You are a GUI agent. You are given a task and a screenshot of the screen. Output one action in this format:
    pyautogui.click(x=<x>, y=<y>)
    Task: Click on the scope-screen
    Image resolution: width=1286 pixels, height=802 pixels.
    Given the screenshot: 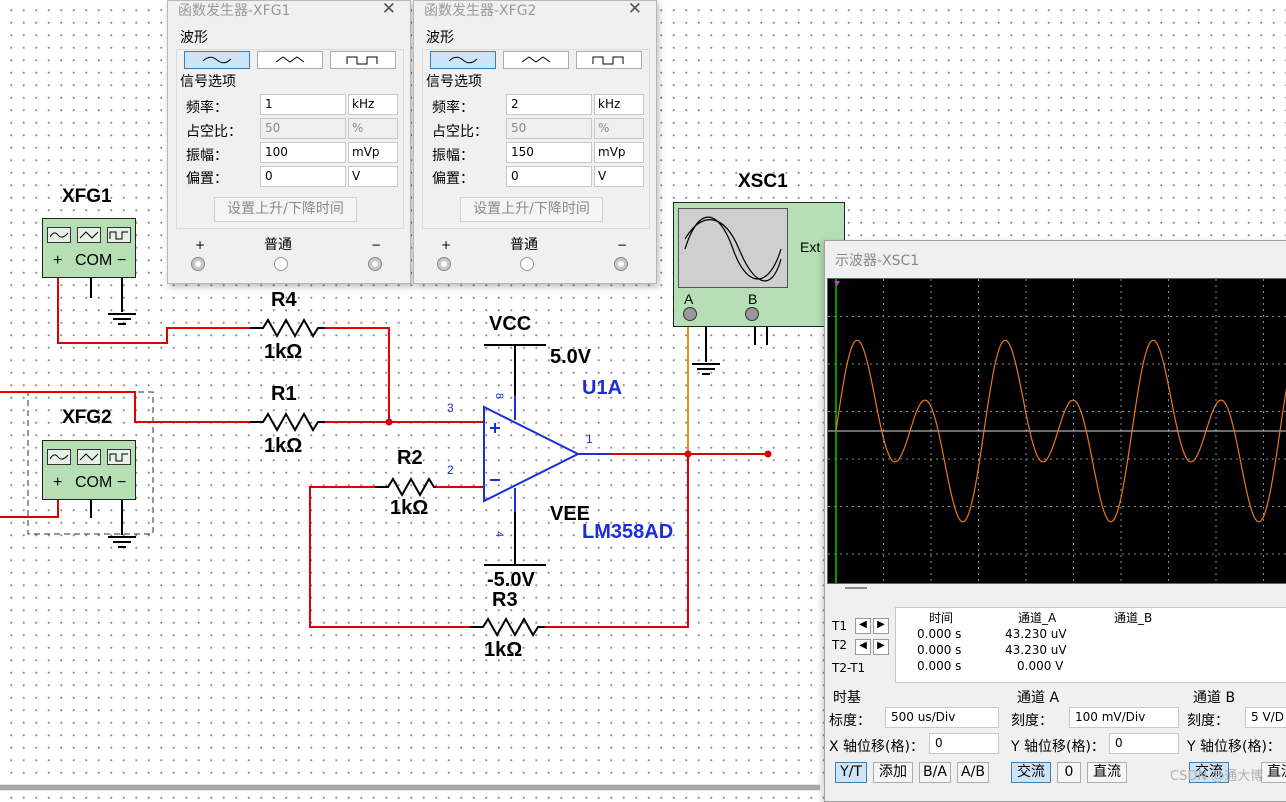 What is the action you would take?
    pyautogui.click(x=1056, y=431)
    